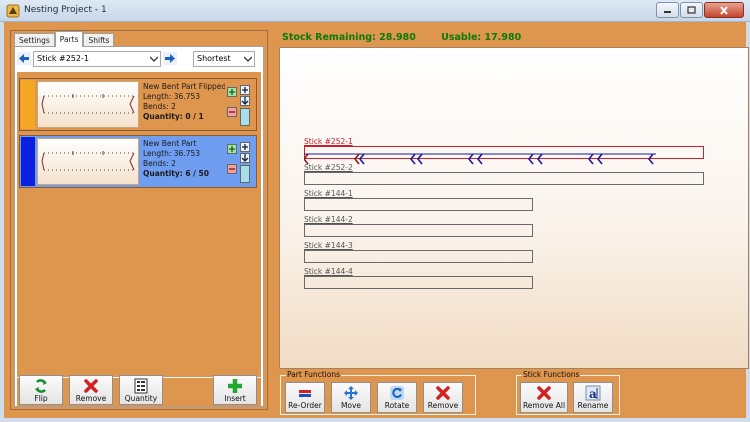 The height and width of the screenshot is (422, 750). I want to click on remove-all-button: Remove All, so click(544, 397).